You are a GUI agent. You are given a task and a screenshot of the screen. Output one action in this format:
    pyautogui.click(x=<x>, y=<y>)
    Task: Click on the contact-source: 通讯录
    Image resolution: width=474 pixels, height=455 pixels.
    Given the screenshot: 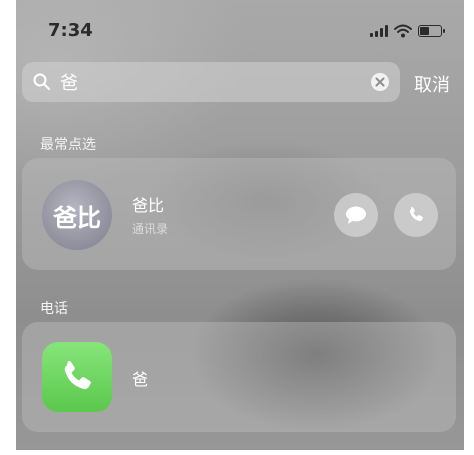 What is the action you would take?
    pyautogui.click(x=150, y=229)
    